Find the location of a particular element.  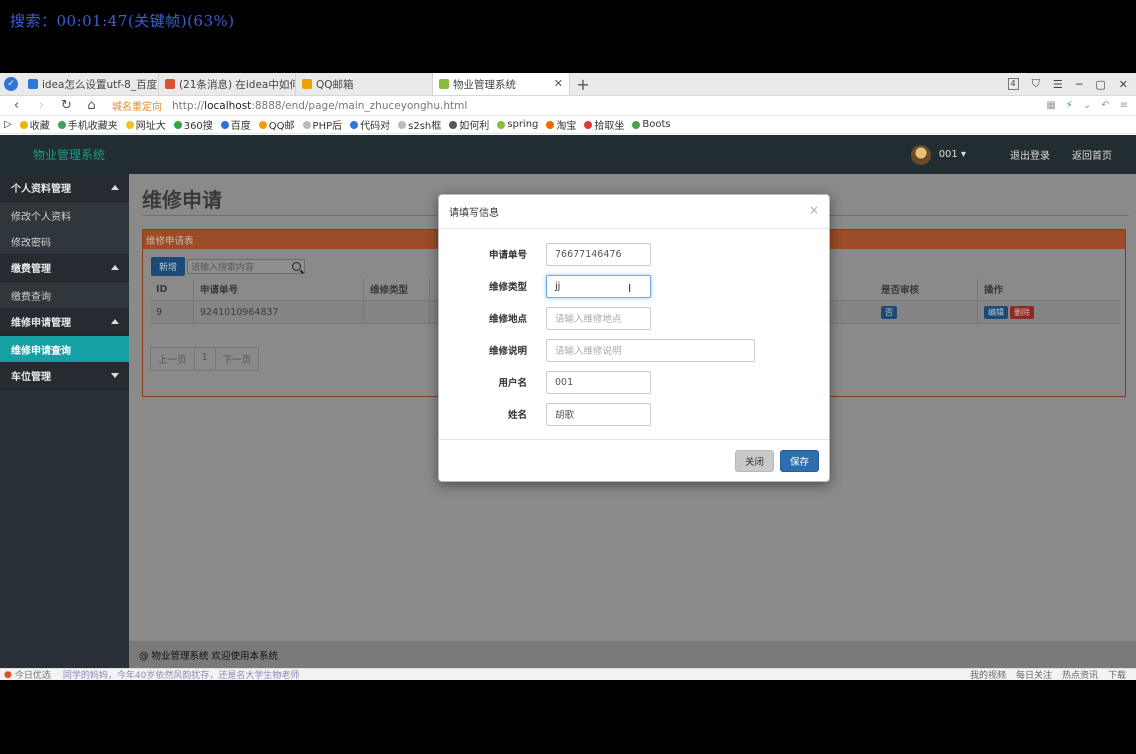

bookmark-item: s2sh框 is located at coordinates (419, 124).